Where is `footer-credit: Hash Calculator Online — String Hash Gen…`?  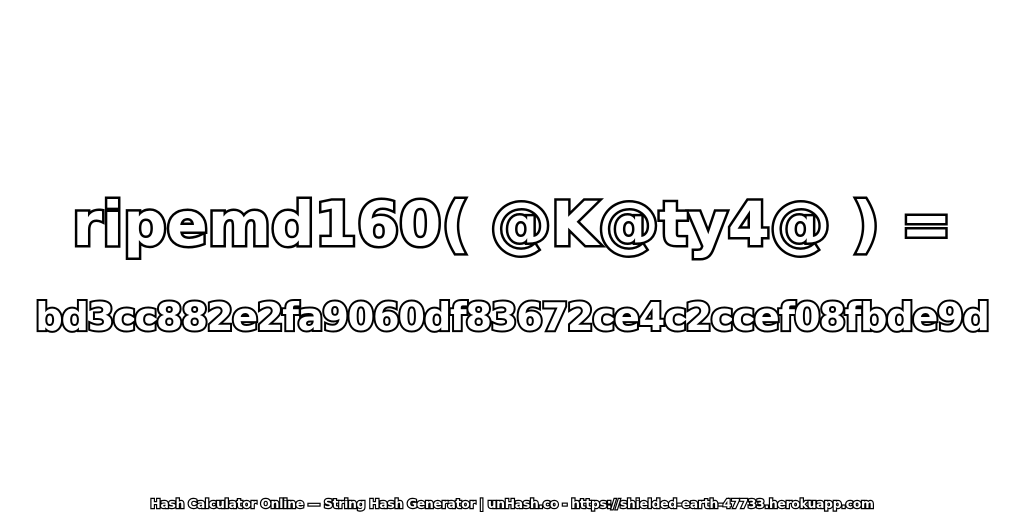
footer-credit: Hash Calculator Online — String Hash Gen… is located at coordinates (512, 504).